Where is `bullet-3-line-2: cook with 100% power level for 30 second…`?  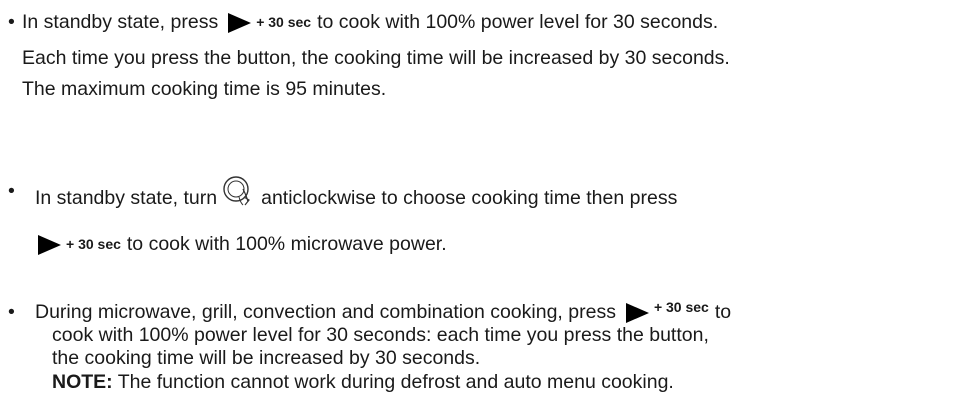
bullet-3-line-2: cook with 100% power level for 30 second… is located at coordinates (380, 335).